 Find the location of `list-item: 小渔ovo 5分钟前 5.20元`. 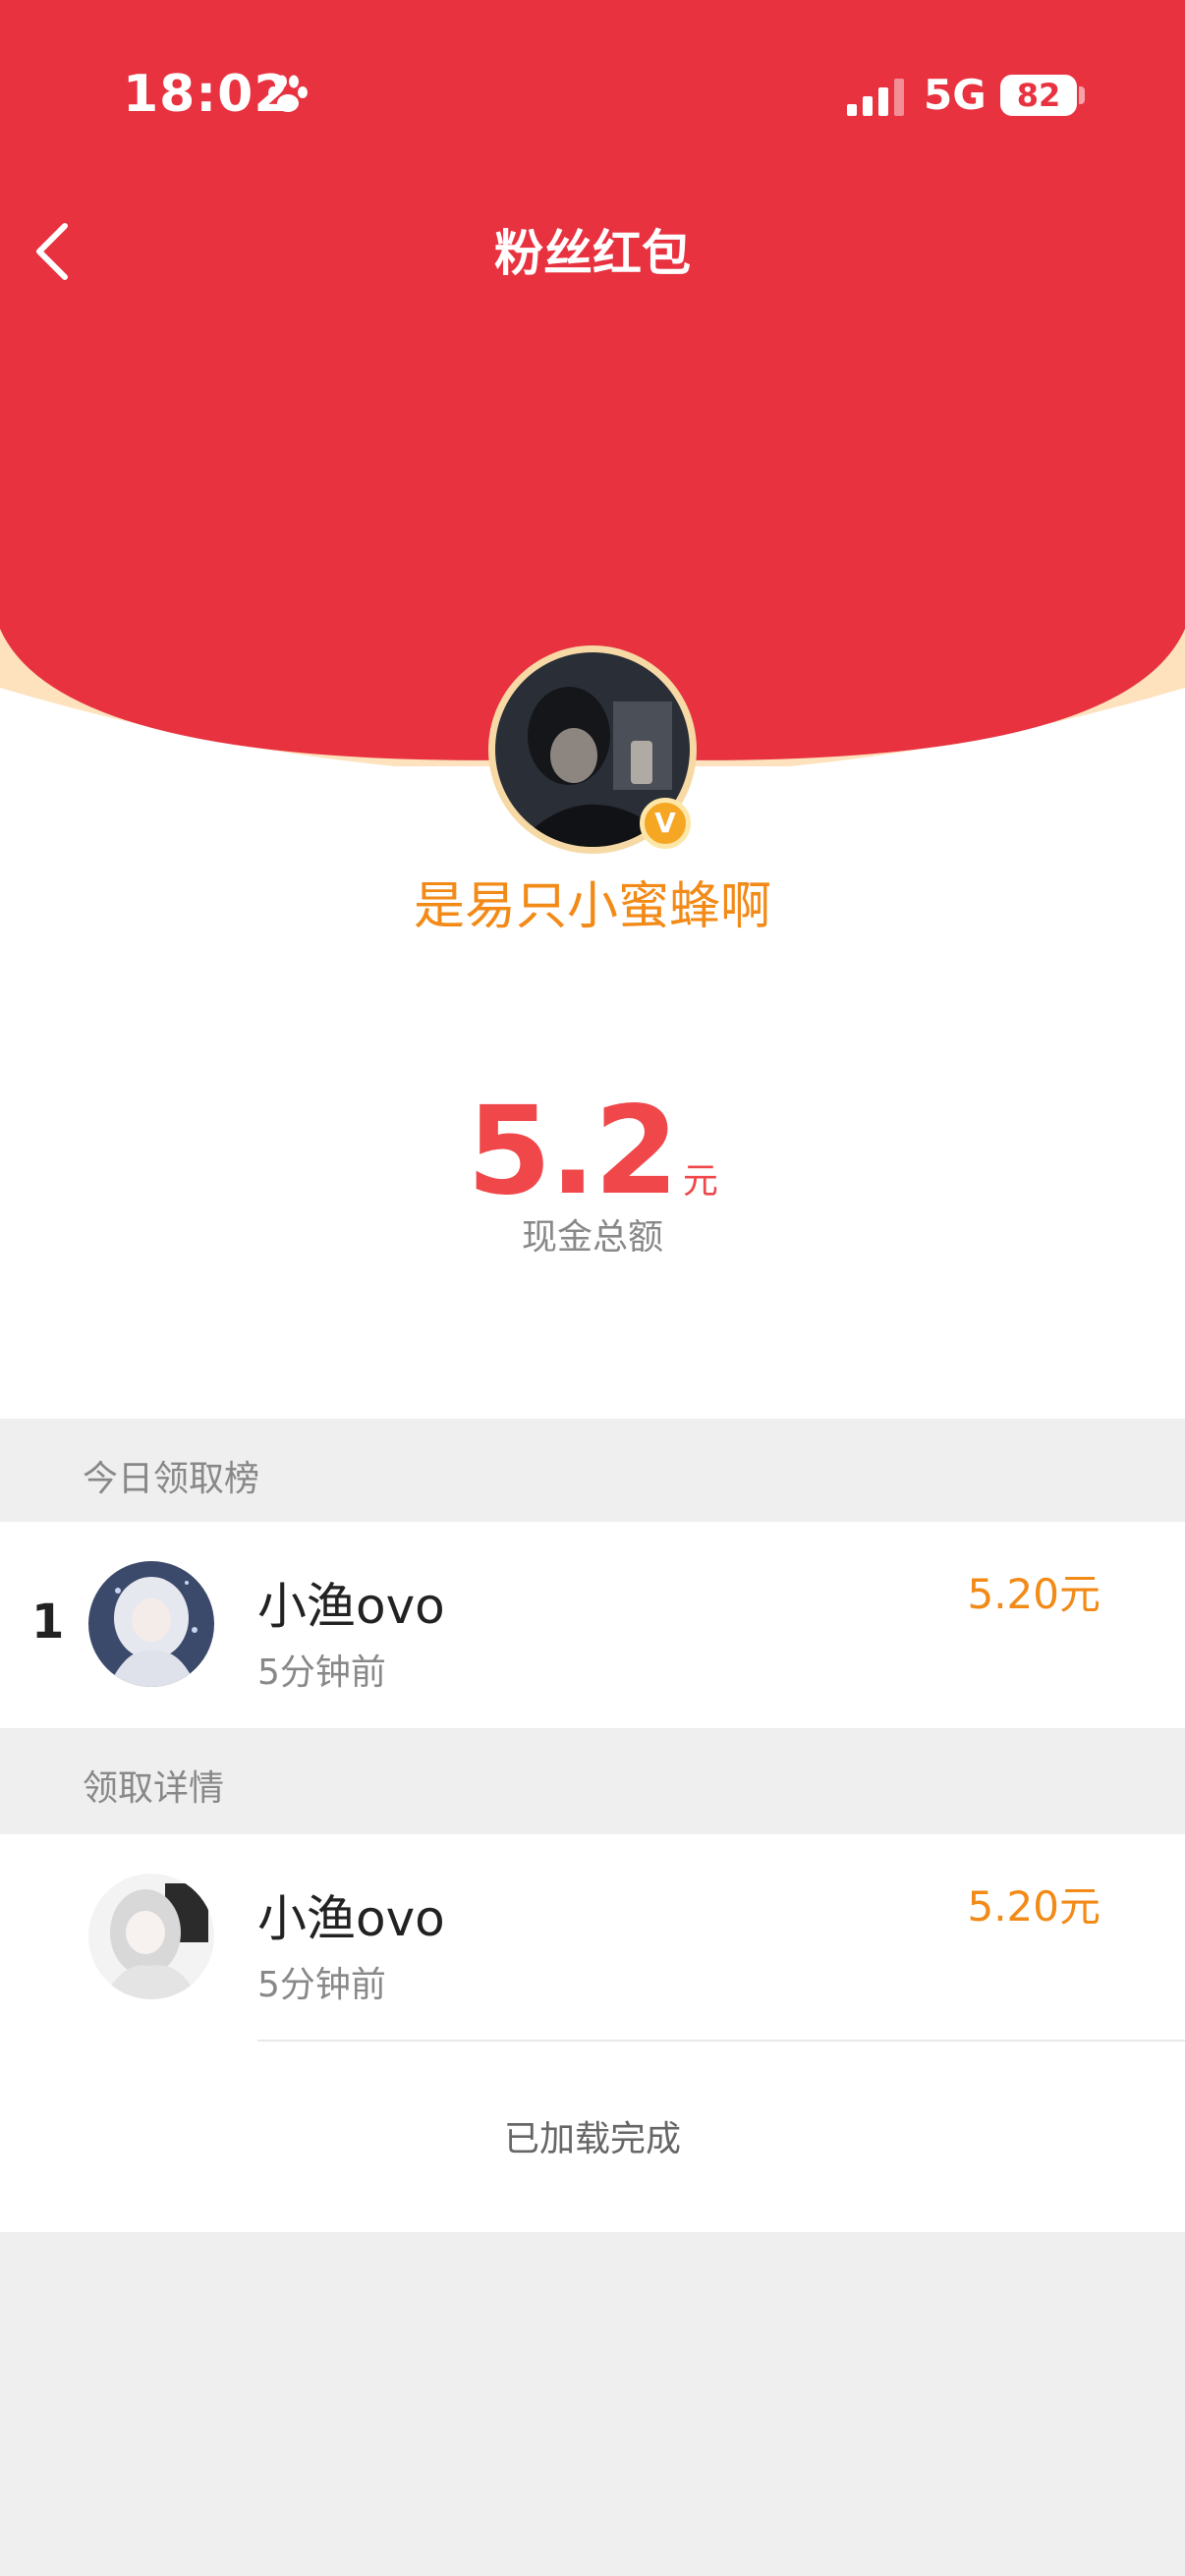

list-item: 小渔ovo 5分钟前 5.20元 is located at coordinates (592, 1938).